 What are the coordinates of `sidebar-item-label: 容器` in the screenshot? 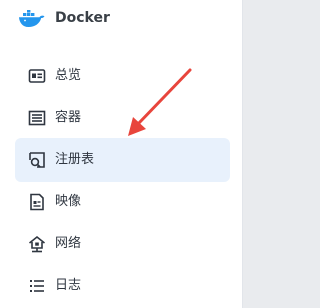 It's located at (68, 117).